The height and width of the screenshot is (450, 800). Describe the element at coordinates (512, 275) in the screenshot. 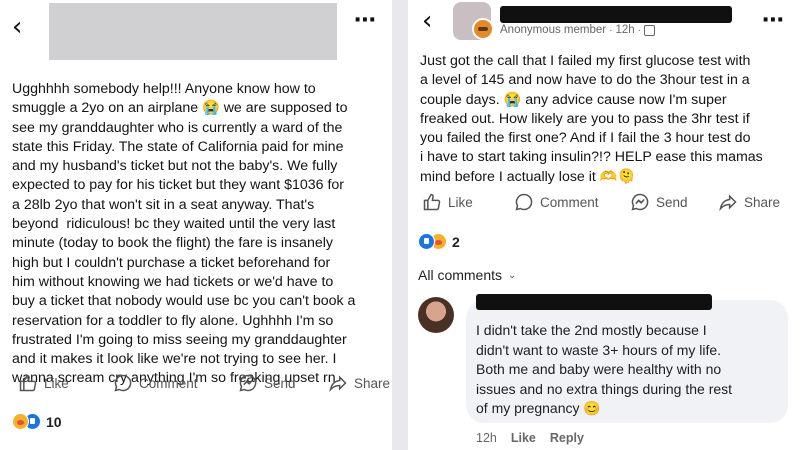

I see `chevron-down-icon: ⌄` at that location.